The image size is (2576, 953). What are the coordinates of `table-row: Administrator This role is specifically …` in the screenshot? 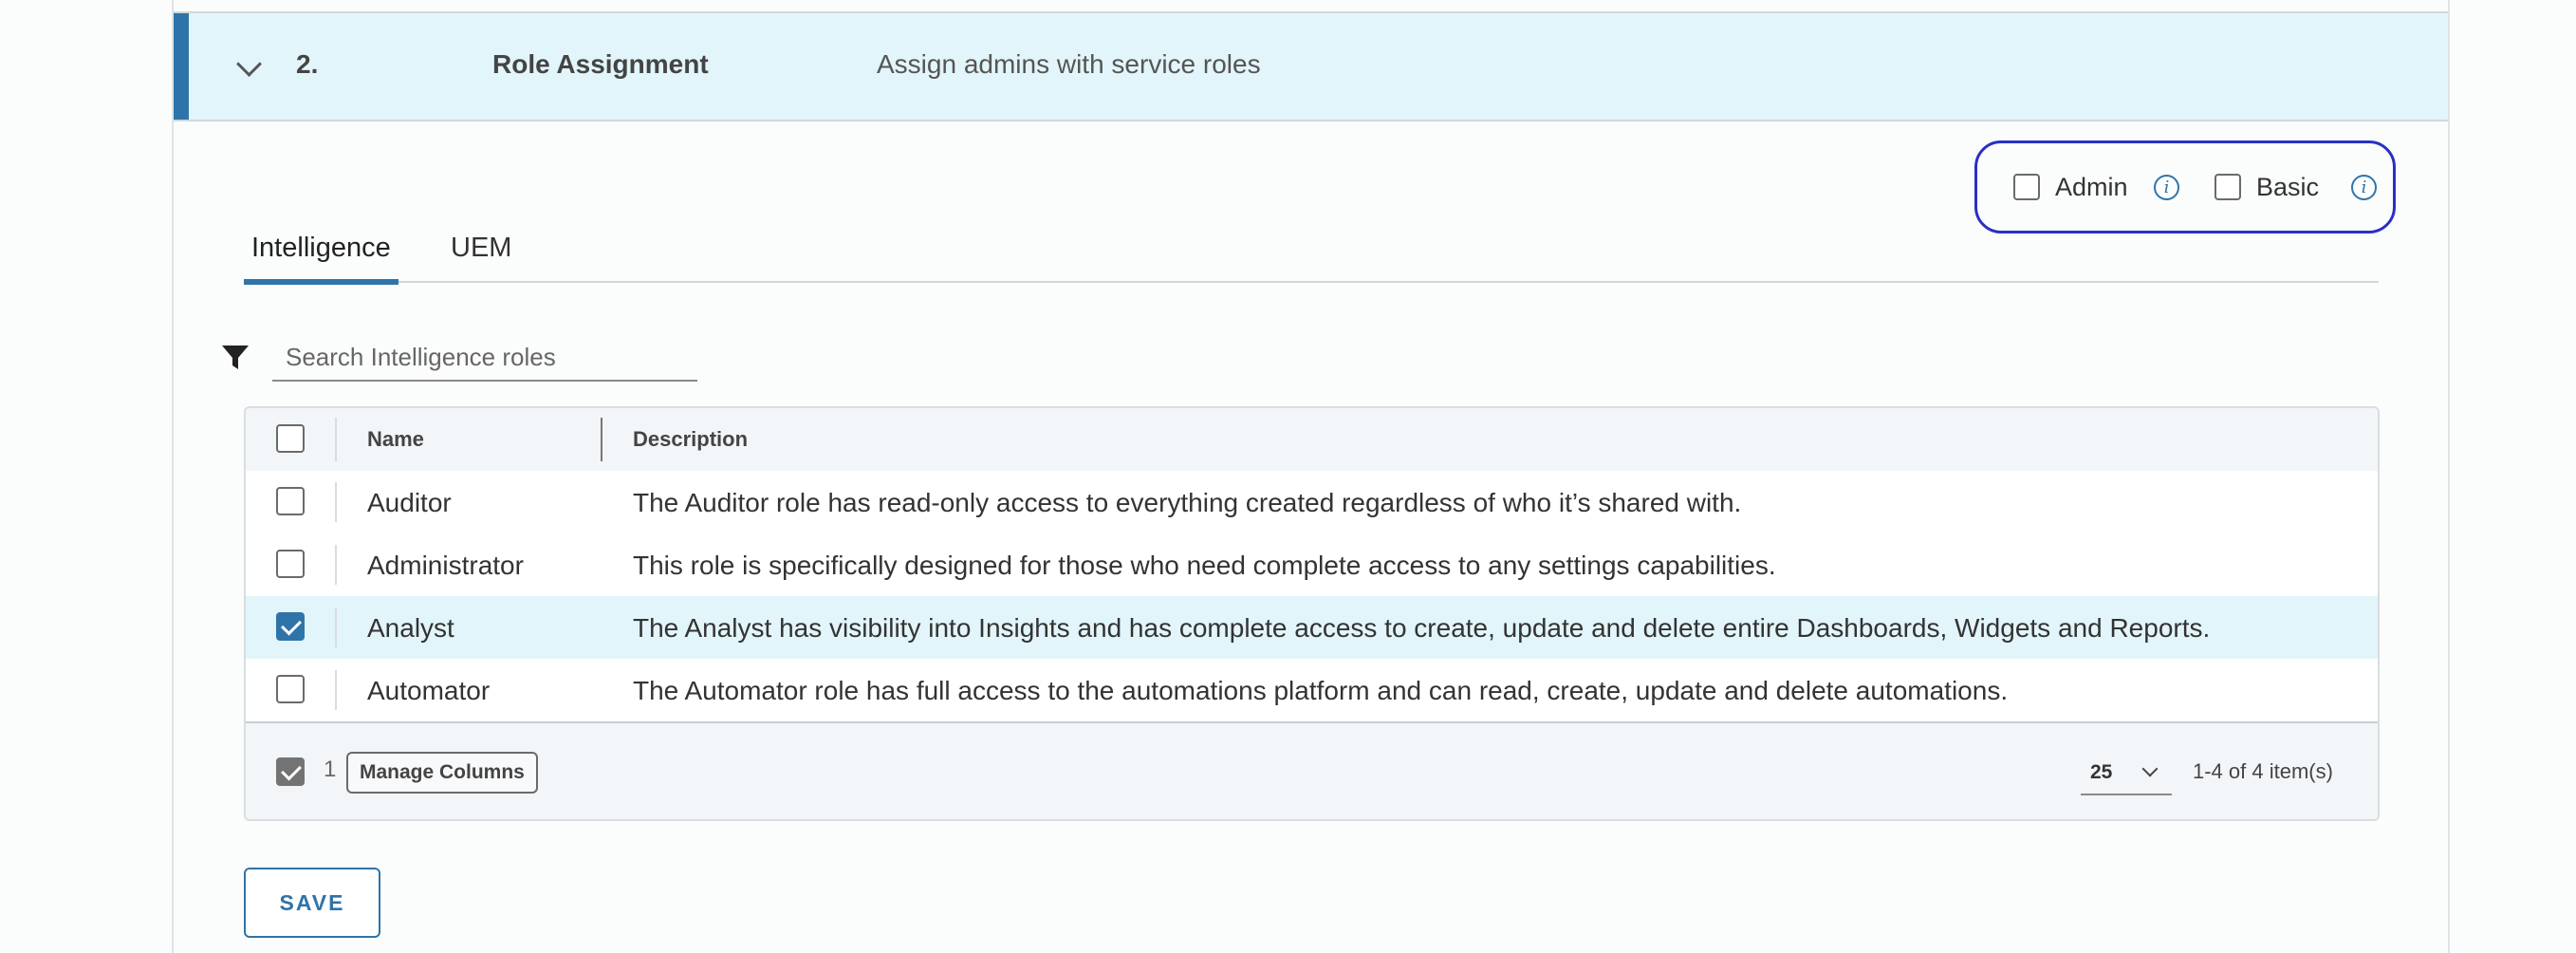 It's located at (1312, 565).